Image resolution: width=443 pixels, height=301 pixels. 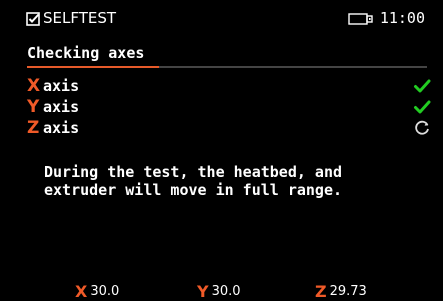 I want to click on header-bar: SELFTEST 11:00, so click(x=221, y=19).